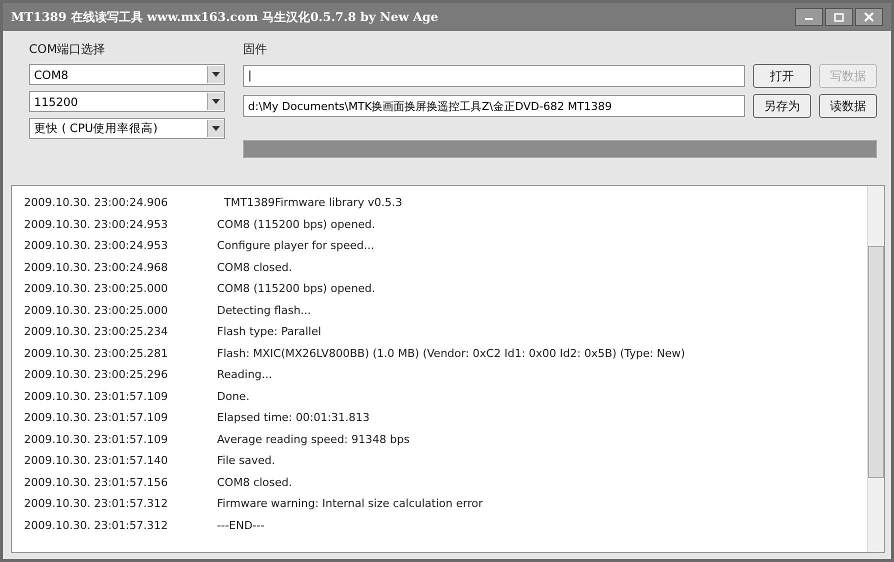 The width and height of the screenshot is (894, 562). Describe the element at coordinates (225, 17) in the screenshot. I see `window-title: MT1389 在线读写工具 www.mx163.com 马生汉化0.5.7.8 by New Age` at that location.